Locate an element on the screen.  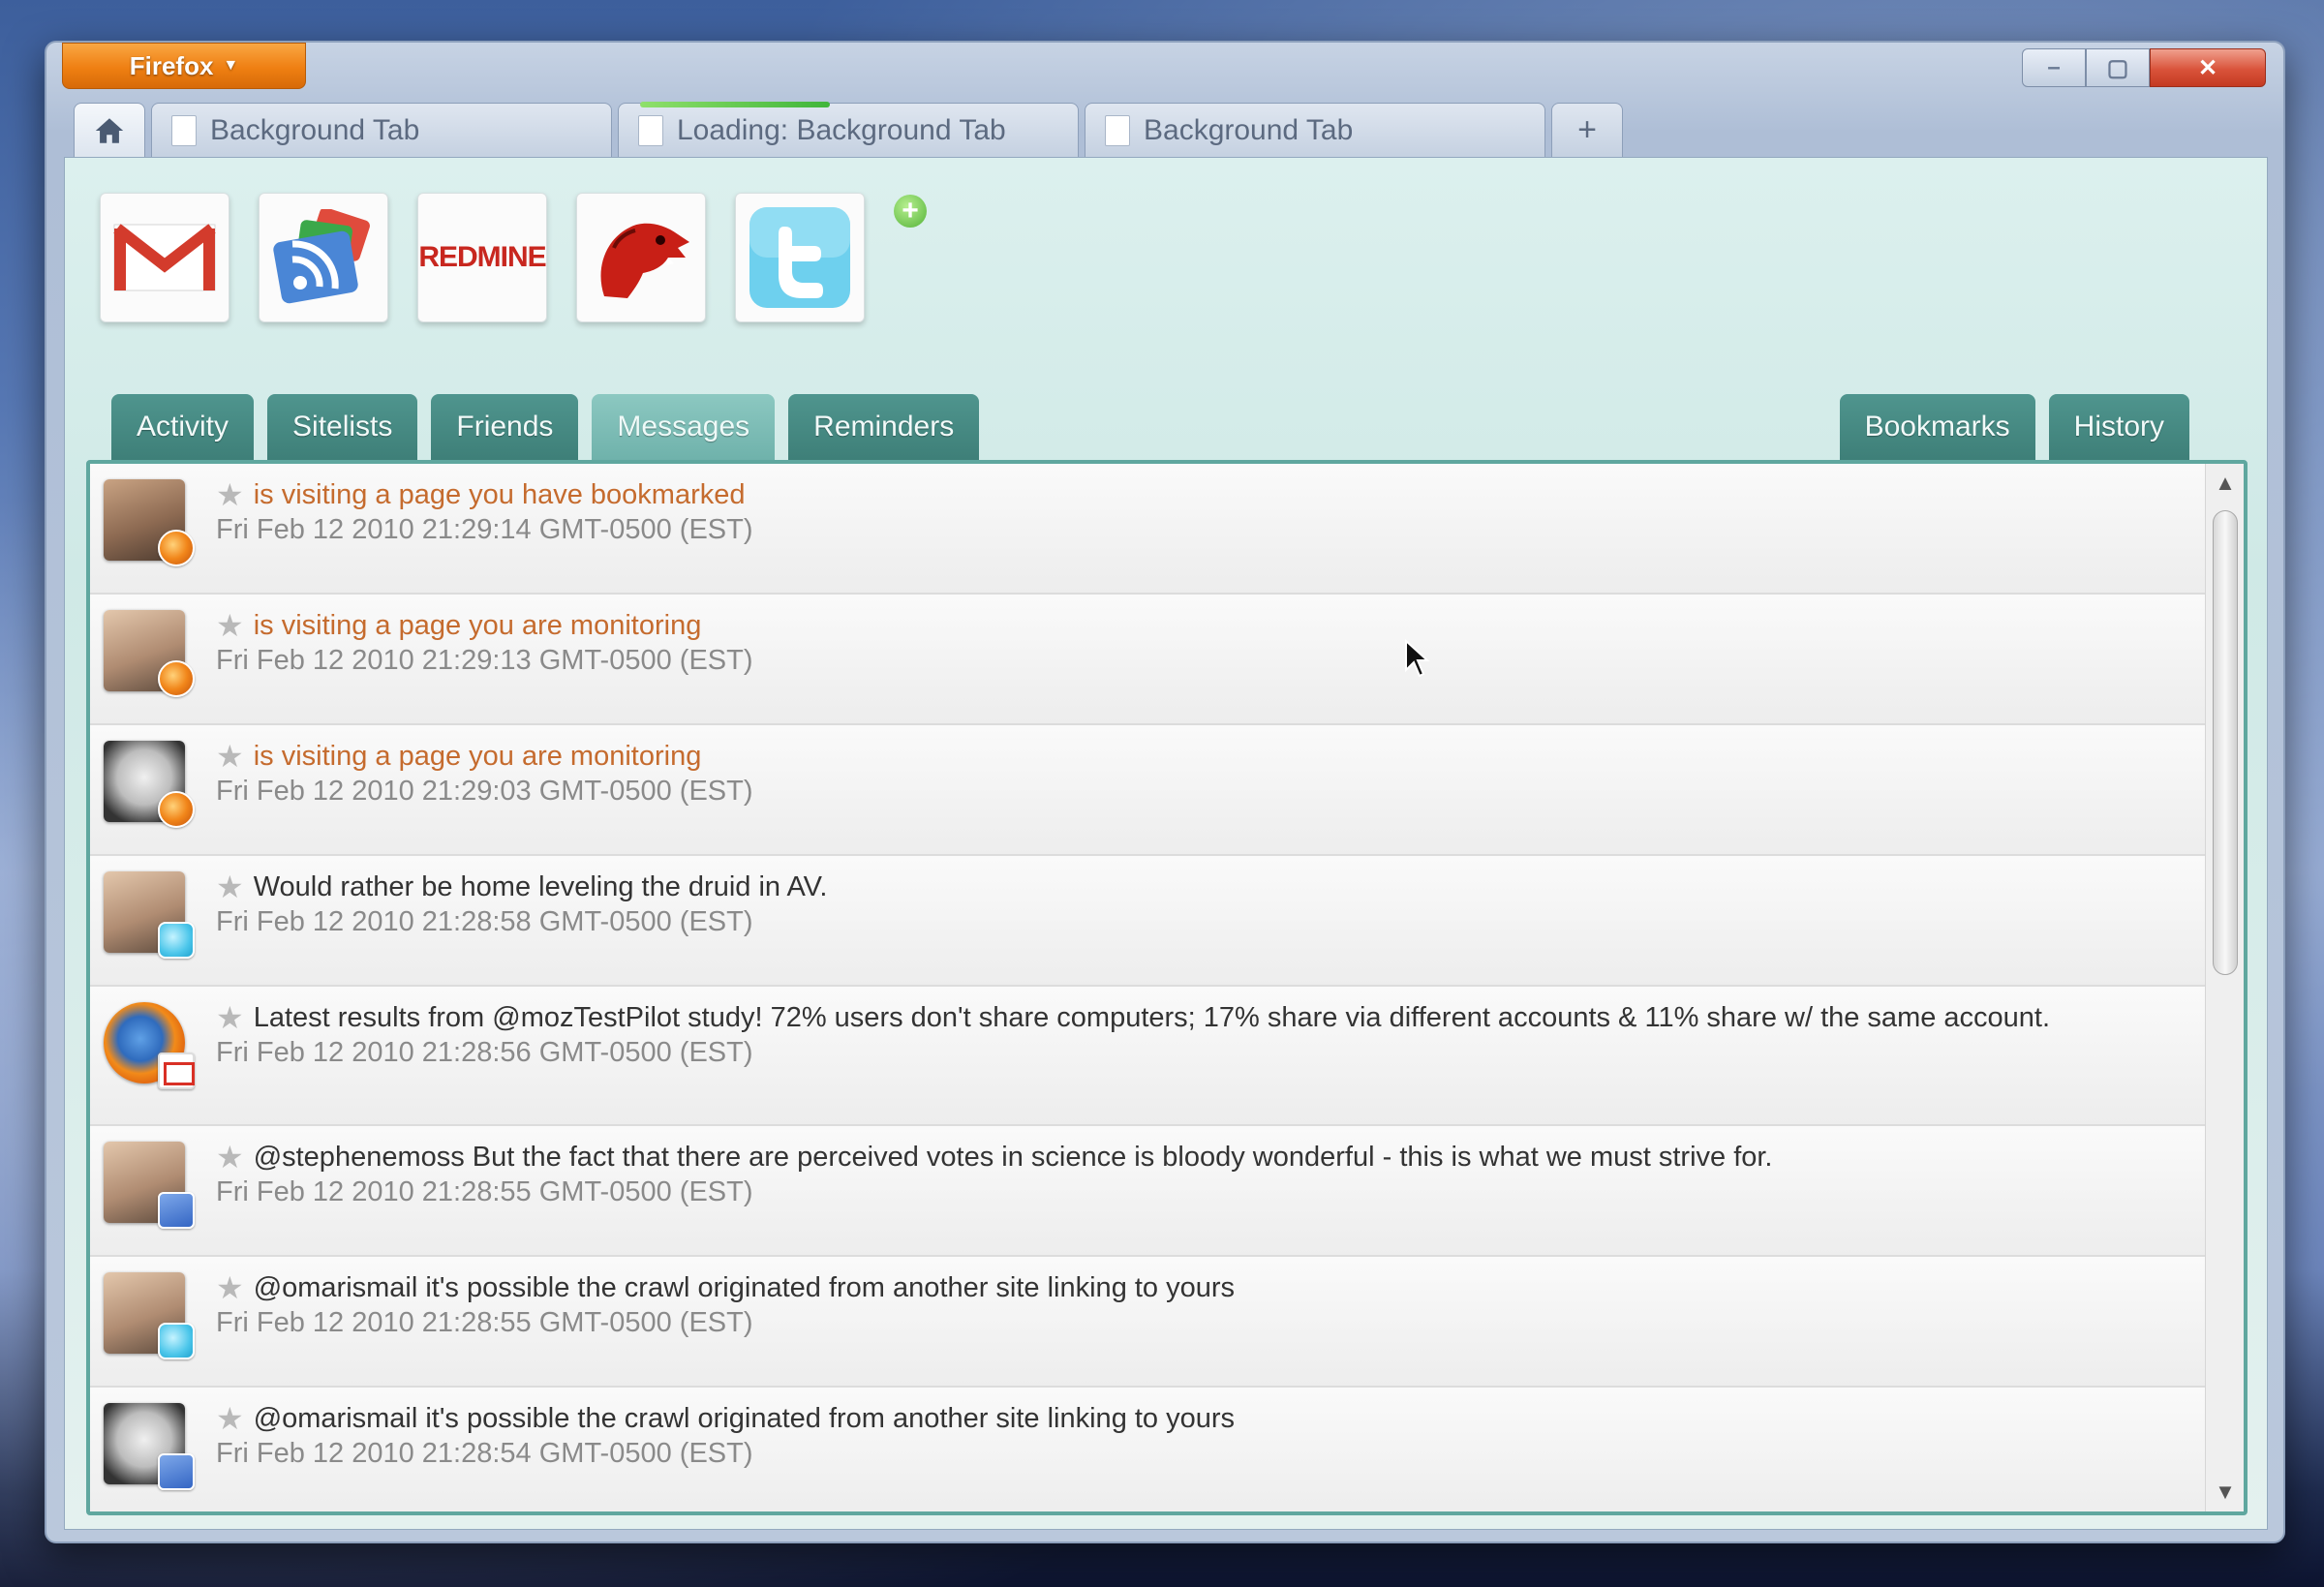
app-google-reader is located at coordinates (324, 257).